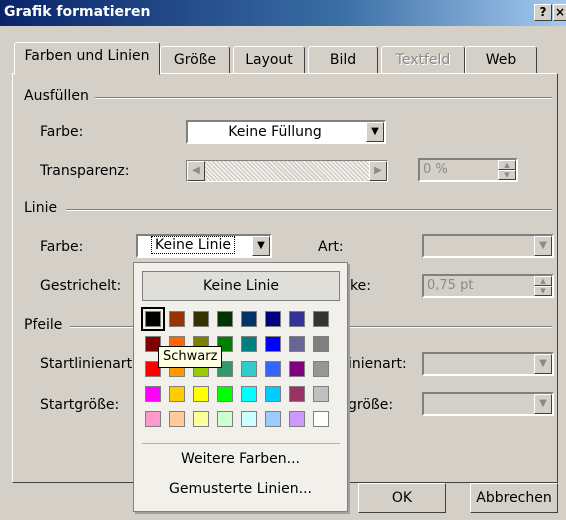 This screenshot has width=566, height=520. Describe the element at coordinates (190, 357) in the screenshot. I see `color-tooltip: Schwarz` at that location.